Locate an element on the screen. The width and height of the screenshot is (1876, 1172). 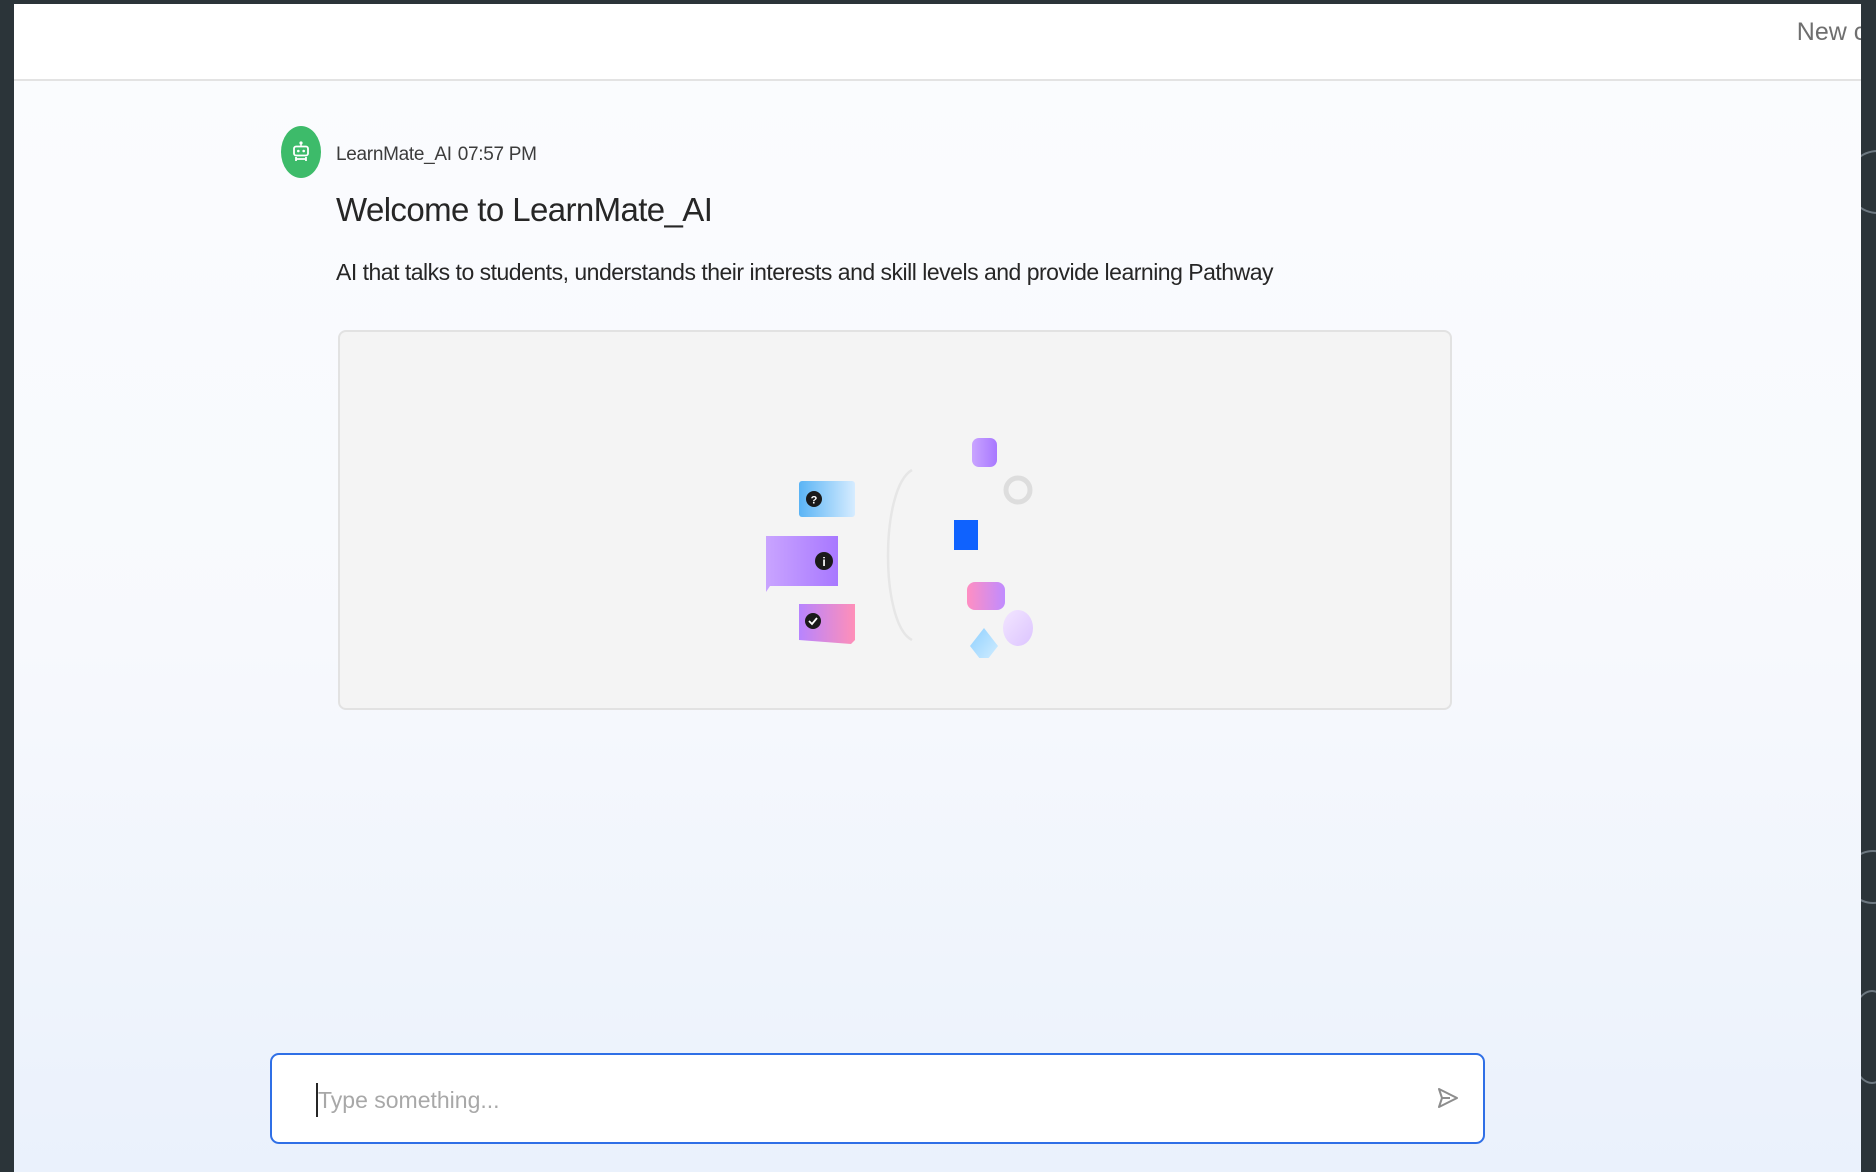
svg-text: i is located at coordinates (823, 562).